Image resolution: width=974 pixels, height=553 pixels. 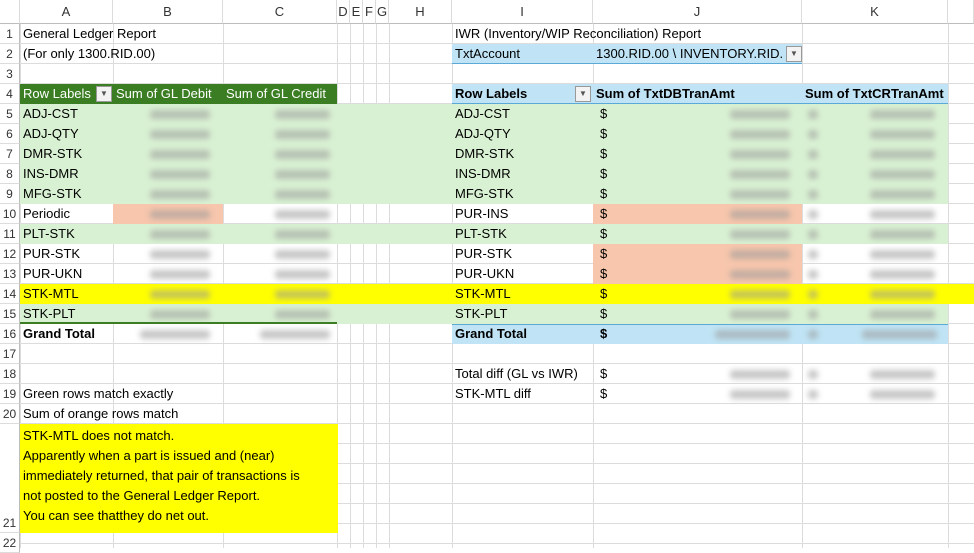 I want to click on row-header-16: 16, so click(x=10, y=334).